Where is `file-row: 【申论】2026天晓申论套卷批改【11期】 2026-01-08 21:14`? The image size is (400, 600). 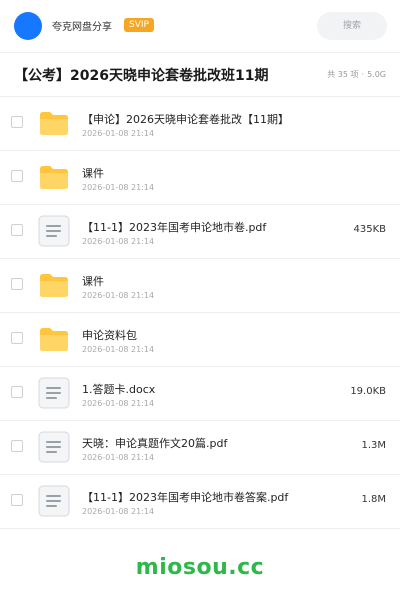 file-row: 【申论】2026天晓申论套卷批改【11期】 2026-01-08 21:14 is located at coordinates (200, 124).